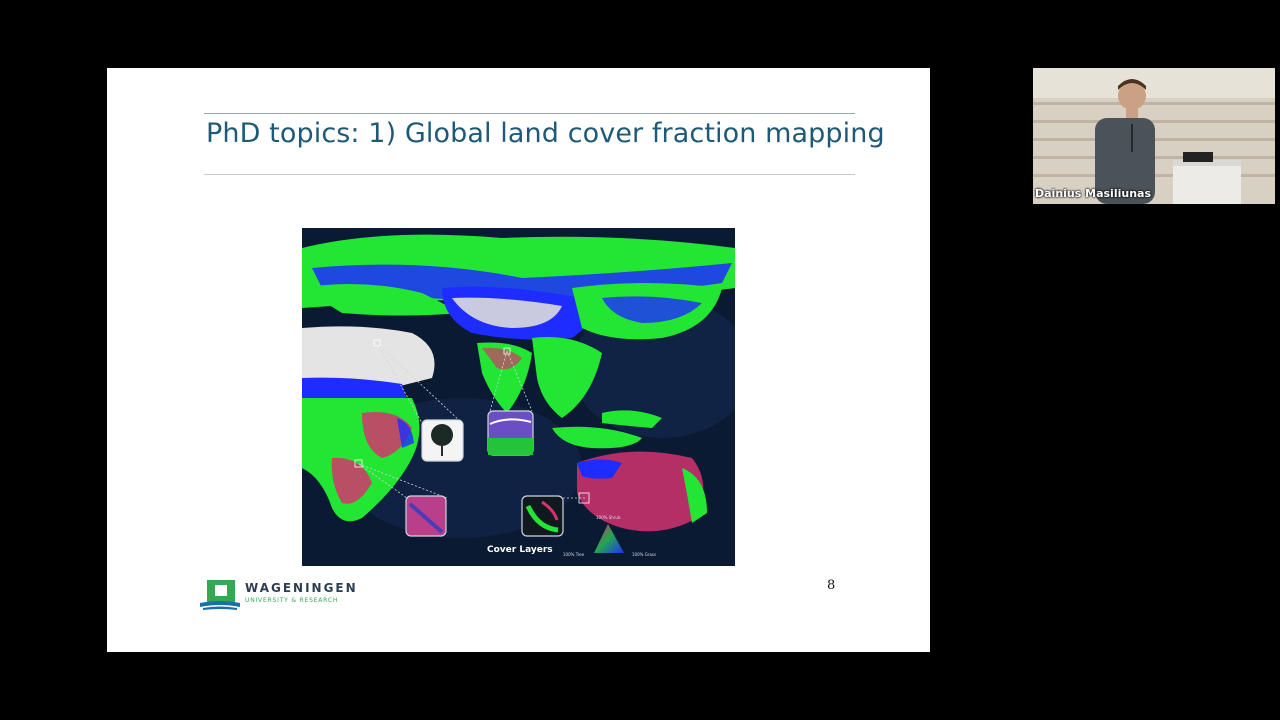 The image size is (1280, 720). I want to click on wur-logo-icon, so click(220, 595).